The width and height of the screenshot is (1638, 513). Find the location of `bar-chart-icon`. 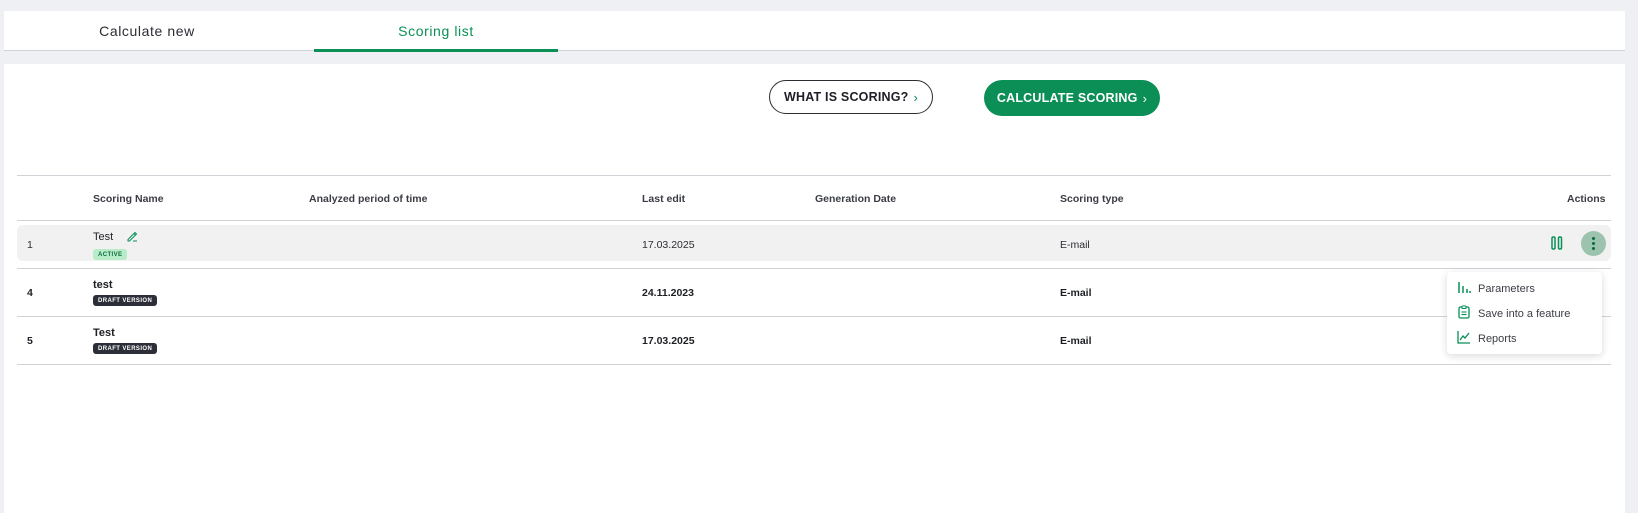

bar-chart-icon is located at coordinates (1464, 288).